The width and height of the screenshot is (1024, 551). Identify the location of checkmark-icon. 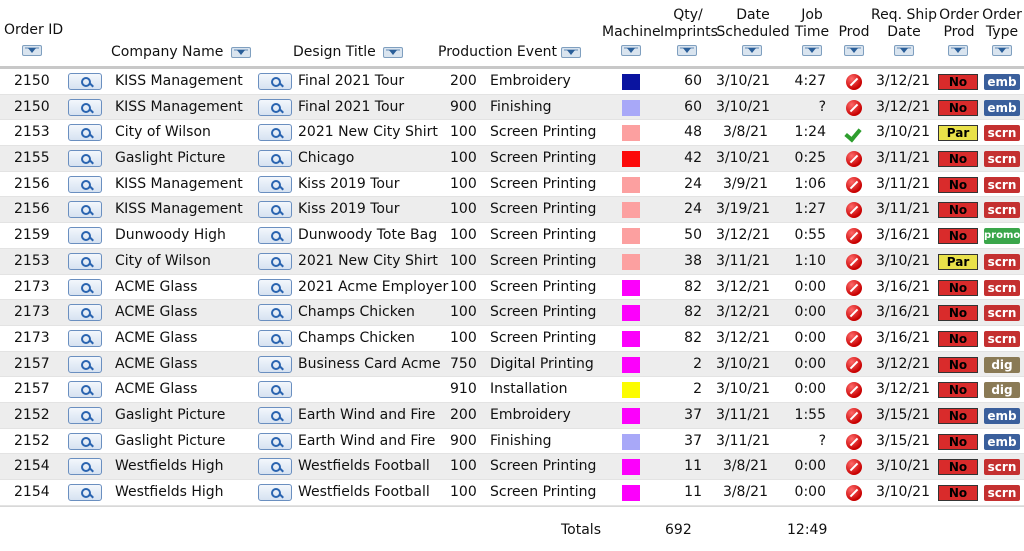
(854, 133).